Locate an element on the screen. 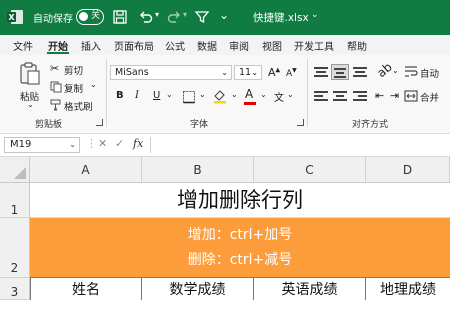  select-all-corner is located at coordinates (15, 170).